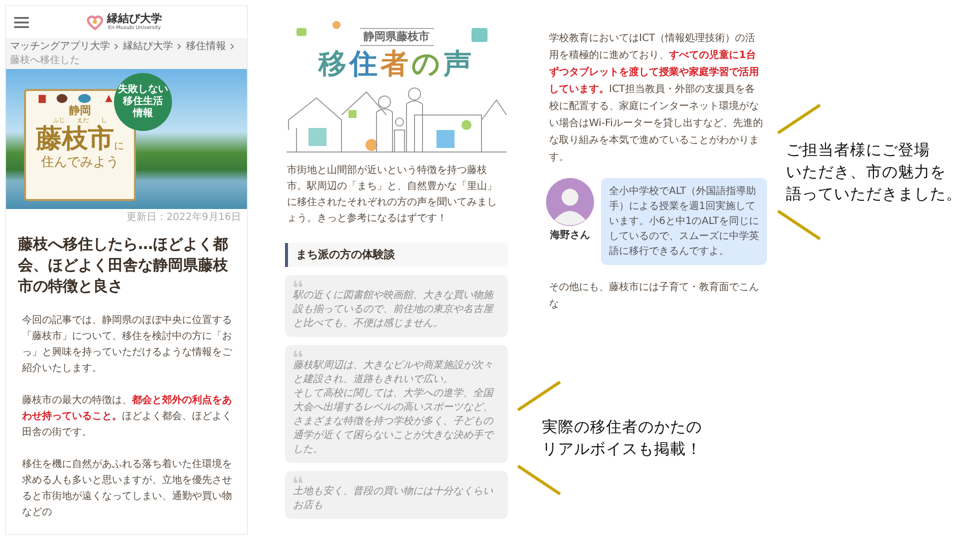  Describe the element at coordinates (684, 221) in the screenshot. I see `speech-bubble: 全小中学校でALT（外国語指導助手）による授業を週1回実施しています。小6と中1のALTを同じにしているので、スムーズに中学英語に移行できるんですよ。` at that location.